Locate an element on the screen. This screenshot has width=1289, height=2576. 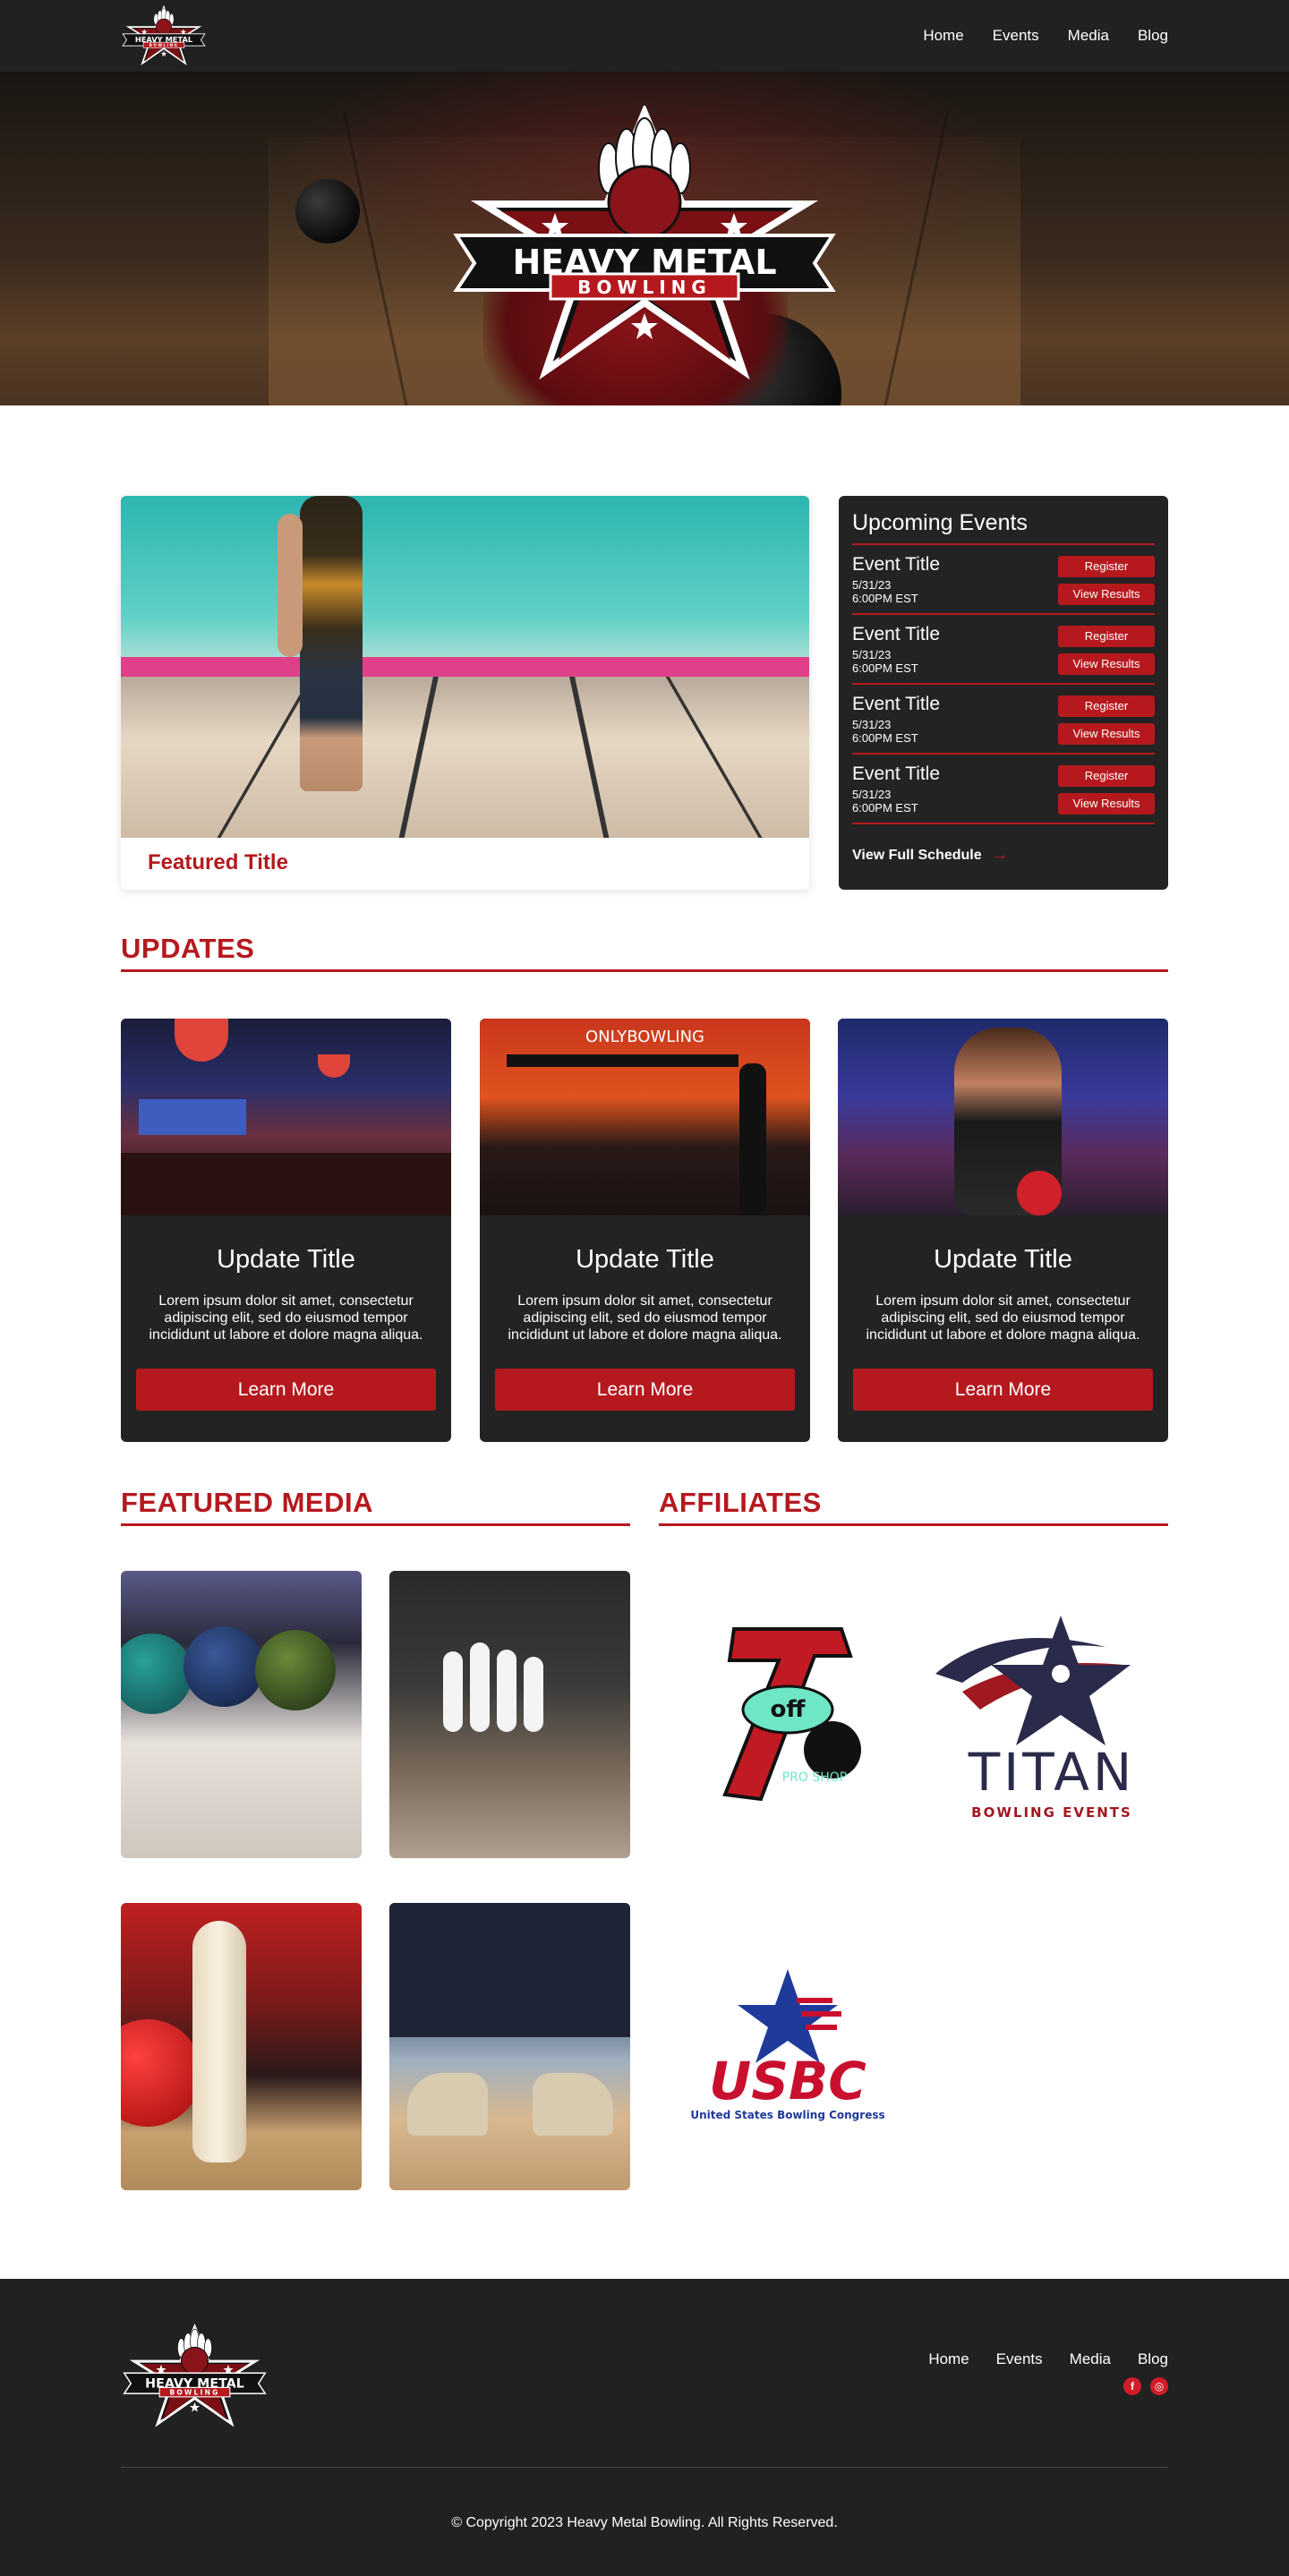
view-full-schedule-link: View Full Schedule → is located at coordinates (931, 855).